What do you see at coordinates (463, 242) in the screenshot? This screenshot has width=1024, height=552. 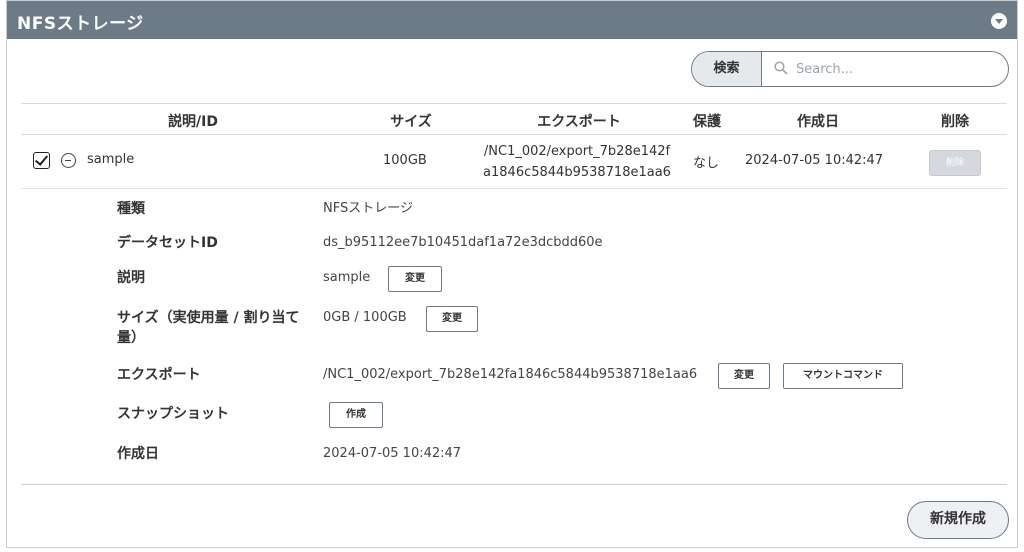 I see `detail-dataset-id-value: ds_b95112ee7b10451daf1a72e3dcbdd60e` at bounding box center [463, 242].